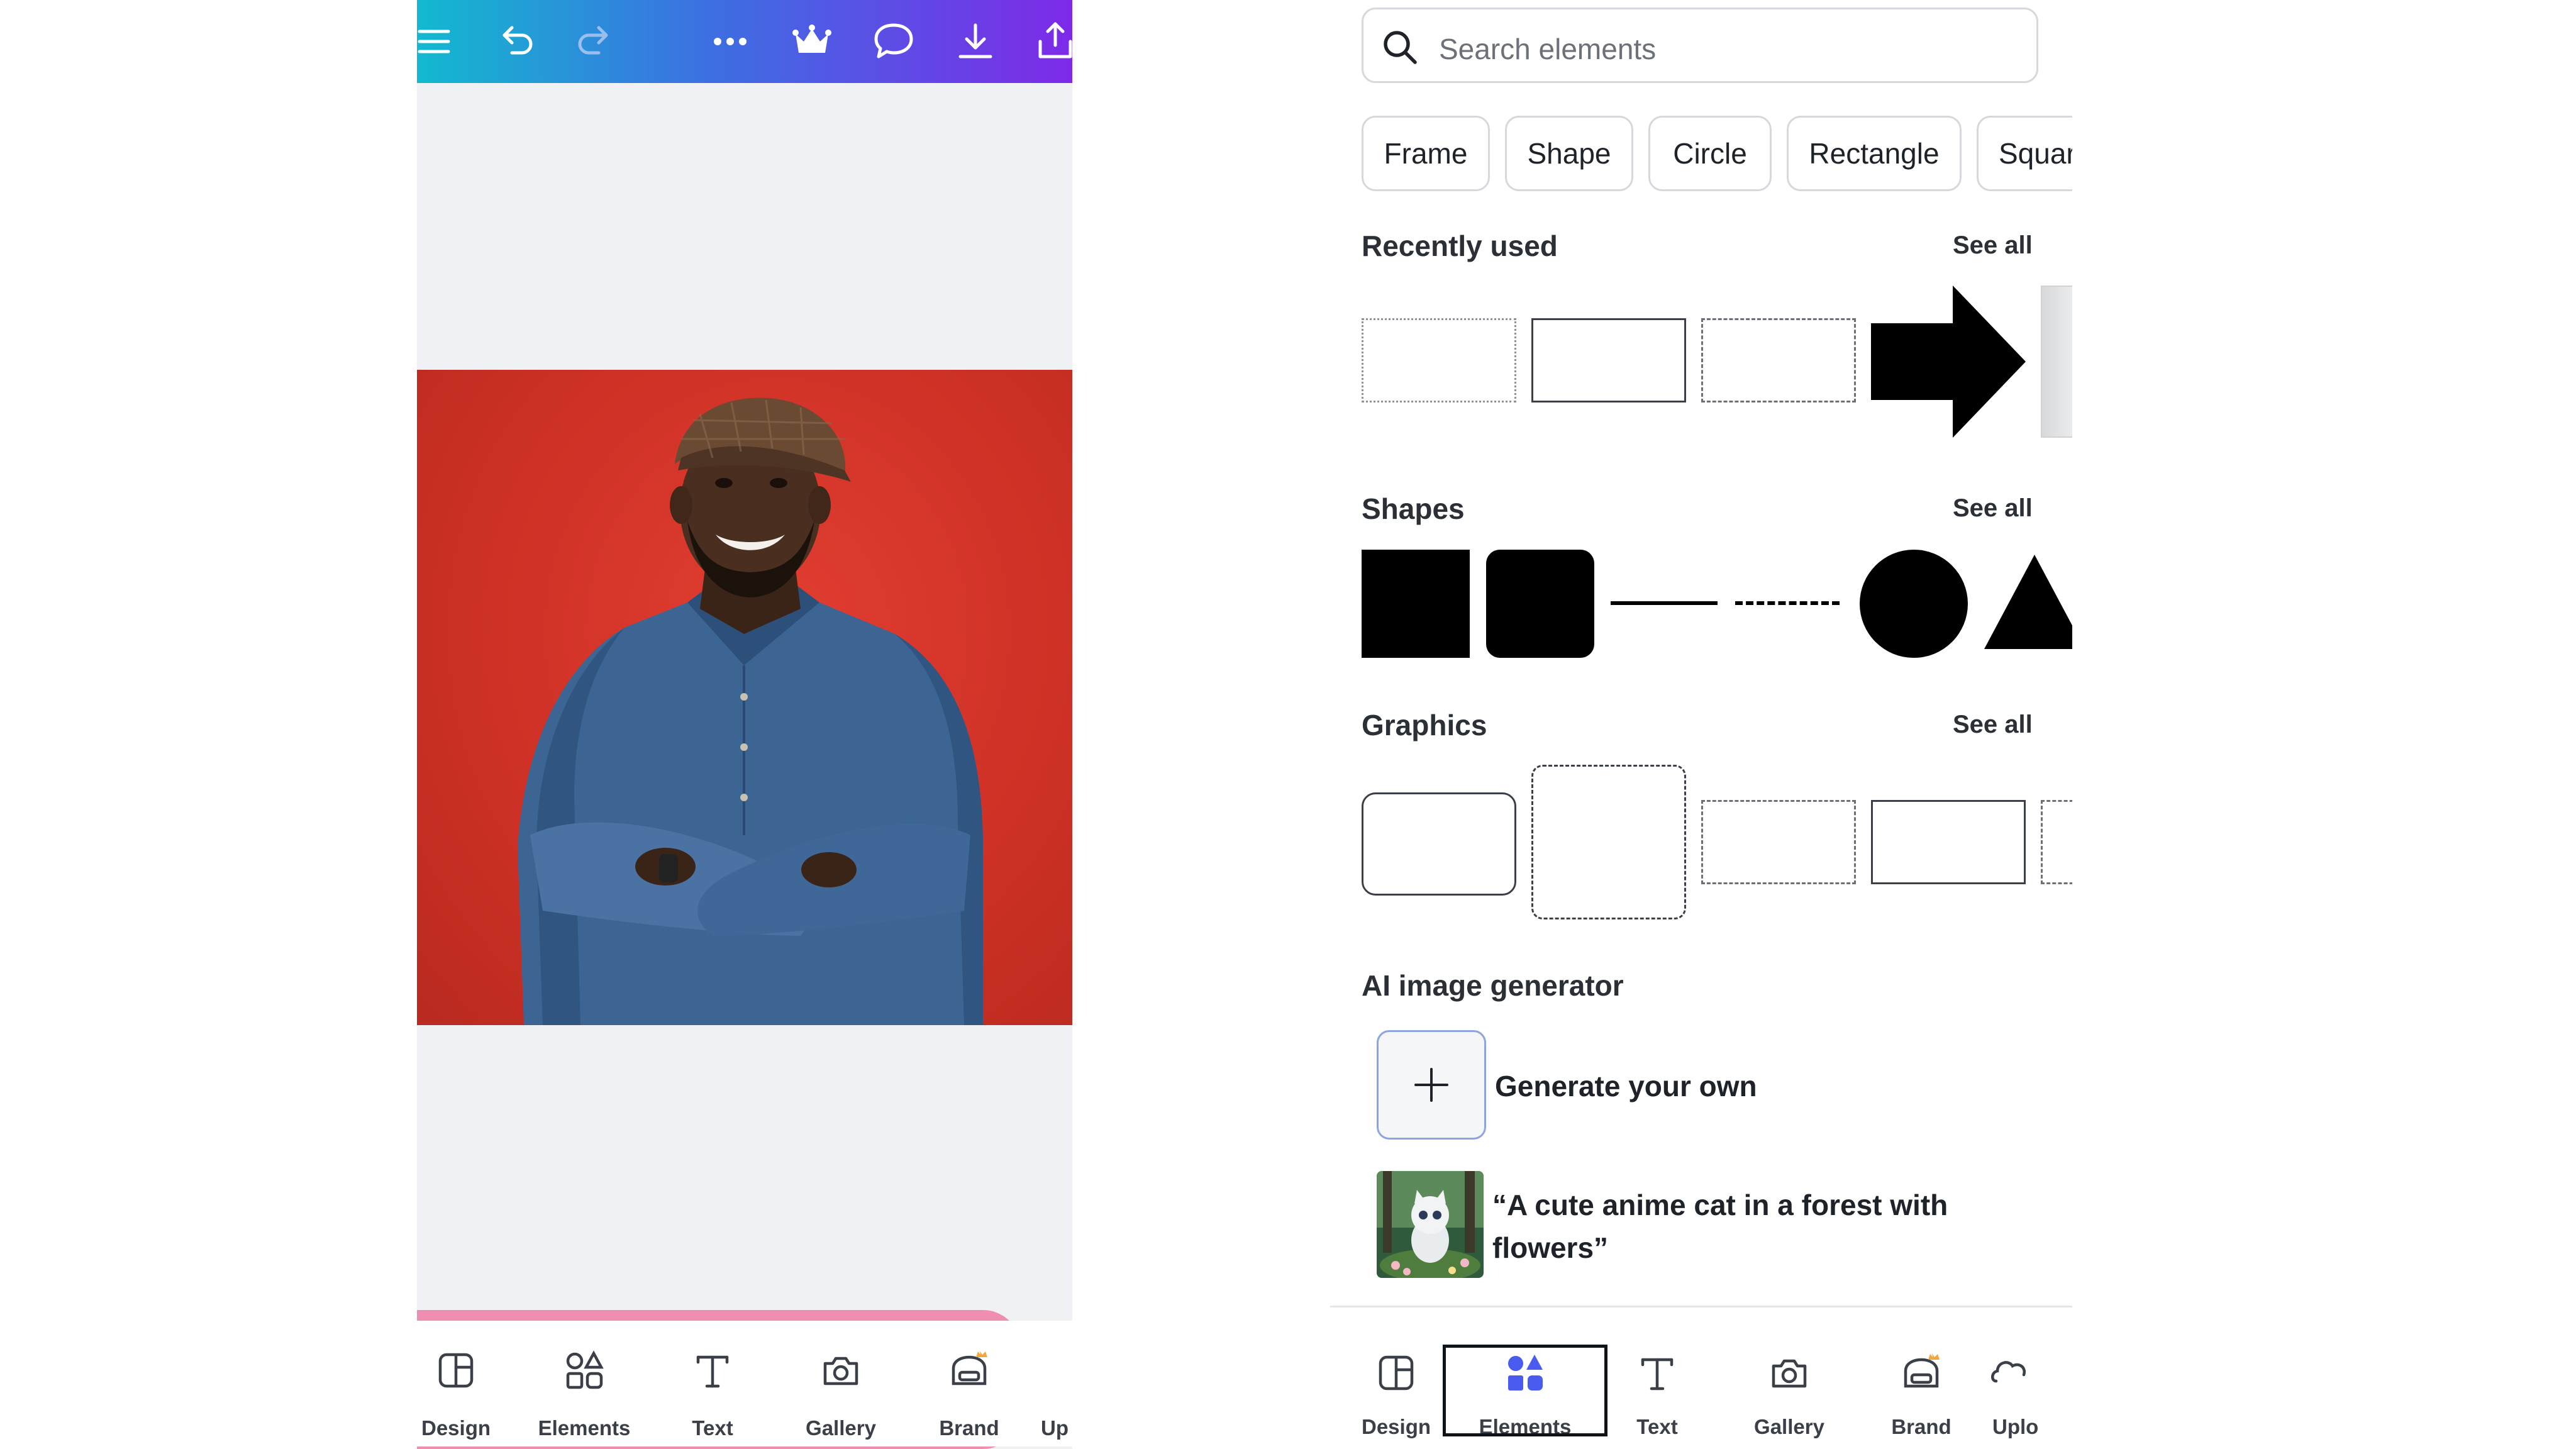  What do you see at coordinates (1778, 842) in the screenshot?
I see `graphic-dashed-frame` at bounding box center [1778, 842].